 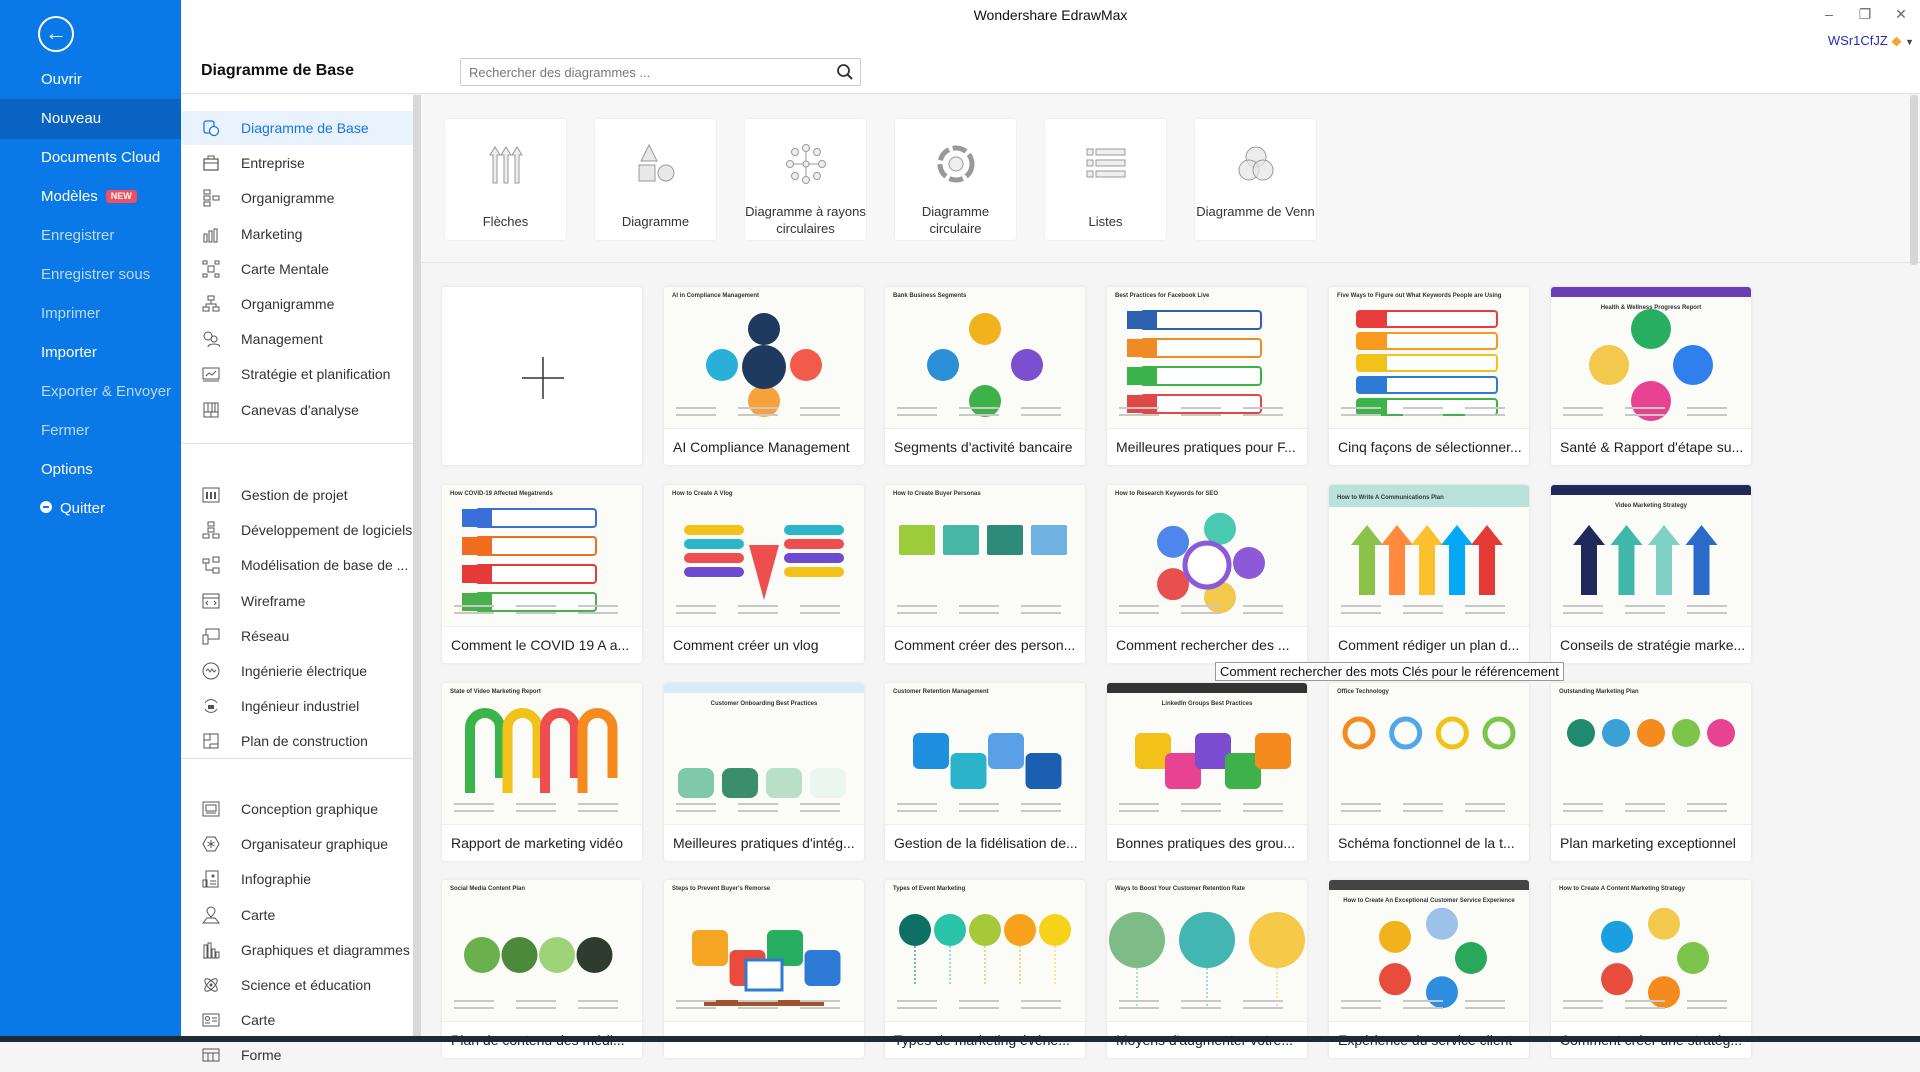 I want to click on category-item: Marketing, so click(x=297, y=234).